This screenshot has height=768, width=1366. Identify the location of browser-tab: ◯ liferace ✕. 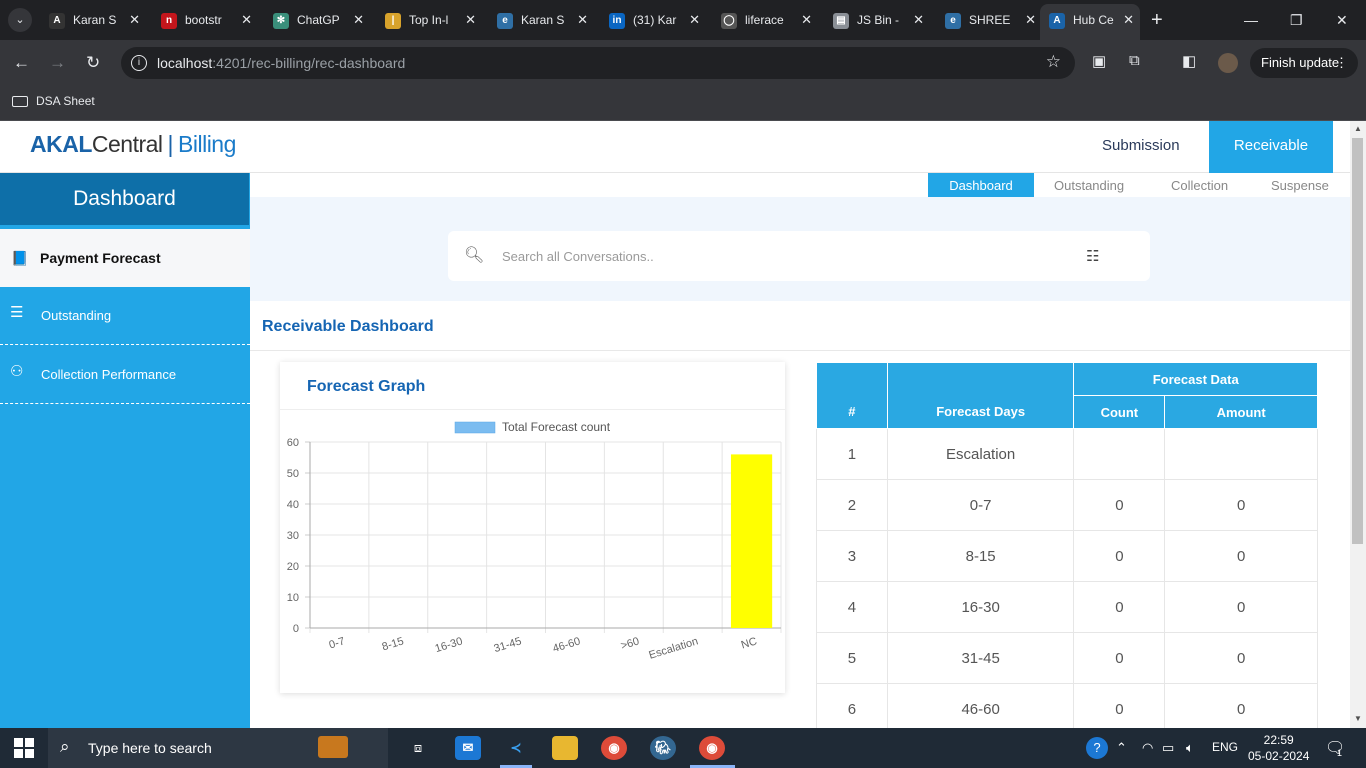
(765, 20).